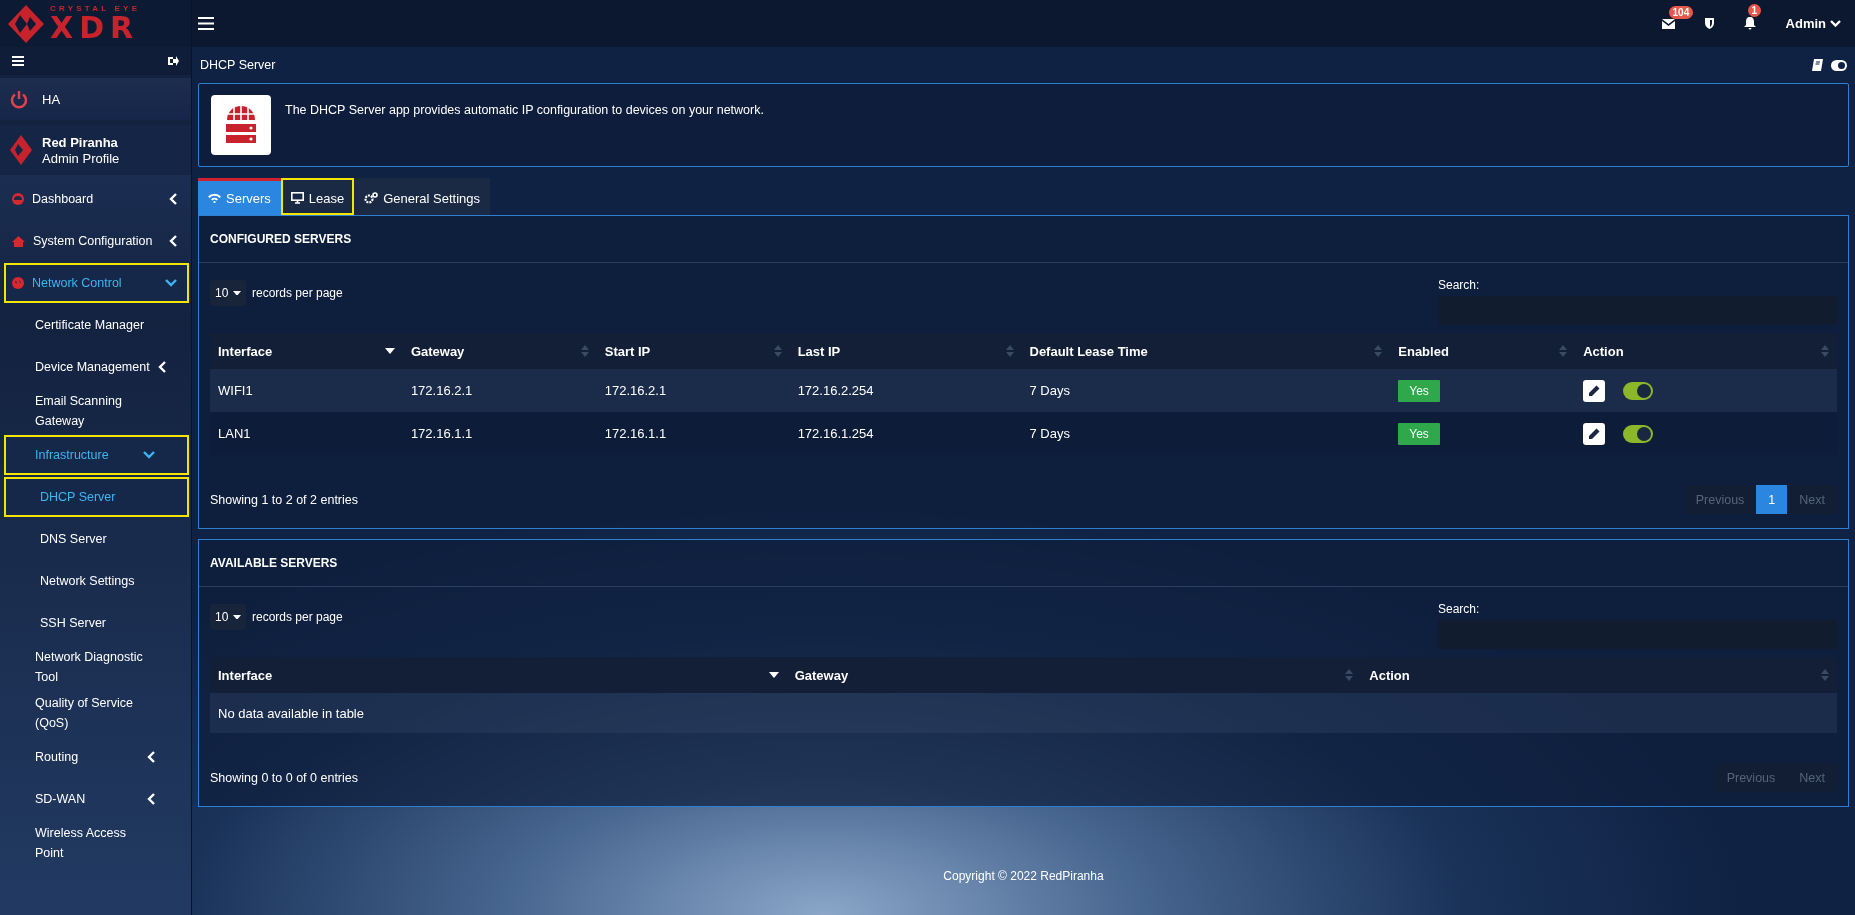 The image size is (1855, 915). Describe the element at coordinates (693, 351) in the screenshot. I see `column-header: Start IP` at that location.